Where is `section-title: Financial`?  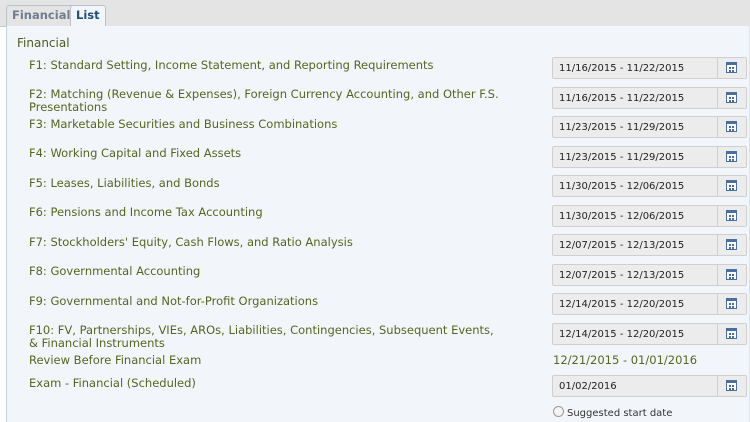
section-title: Financial is located at coordinates (43, 43).